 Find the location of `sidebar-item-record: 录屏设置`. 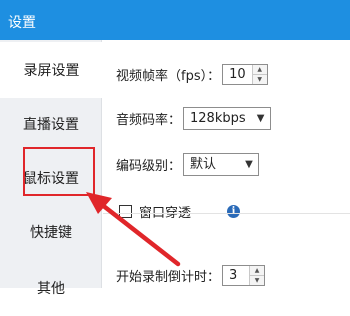

sidebar-item-record: 录屏设置 is located at coordinates (51, 70).